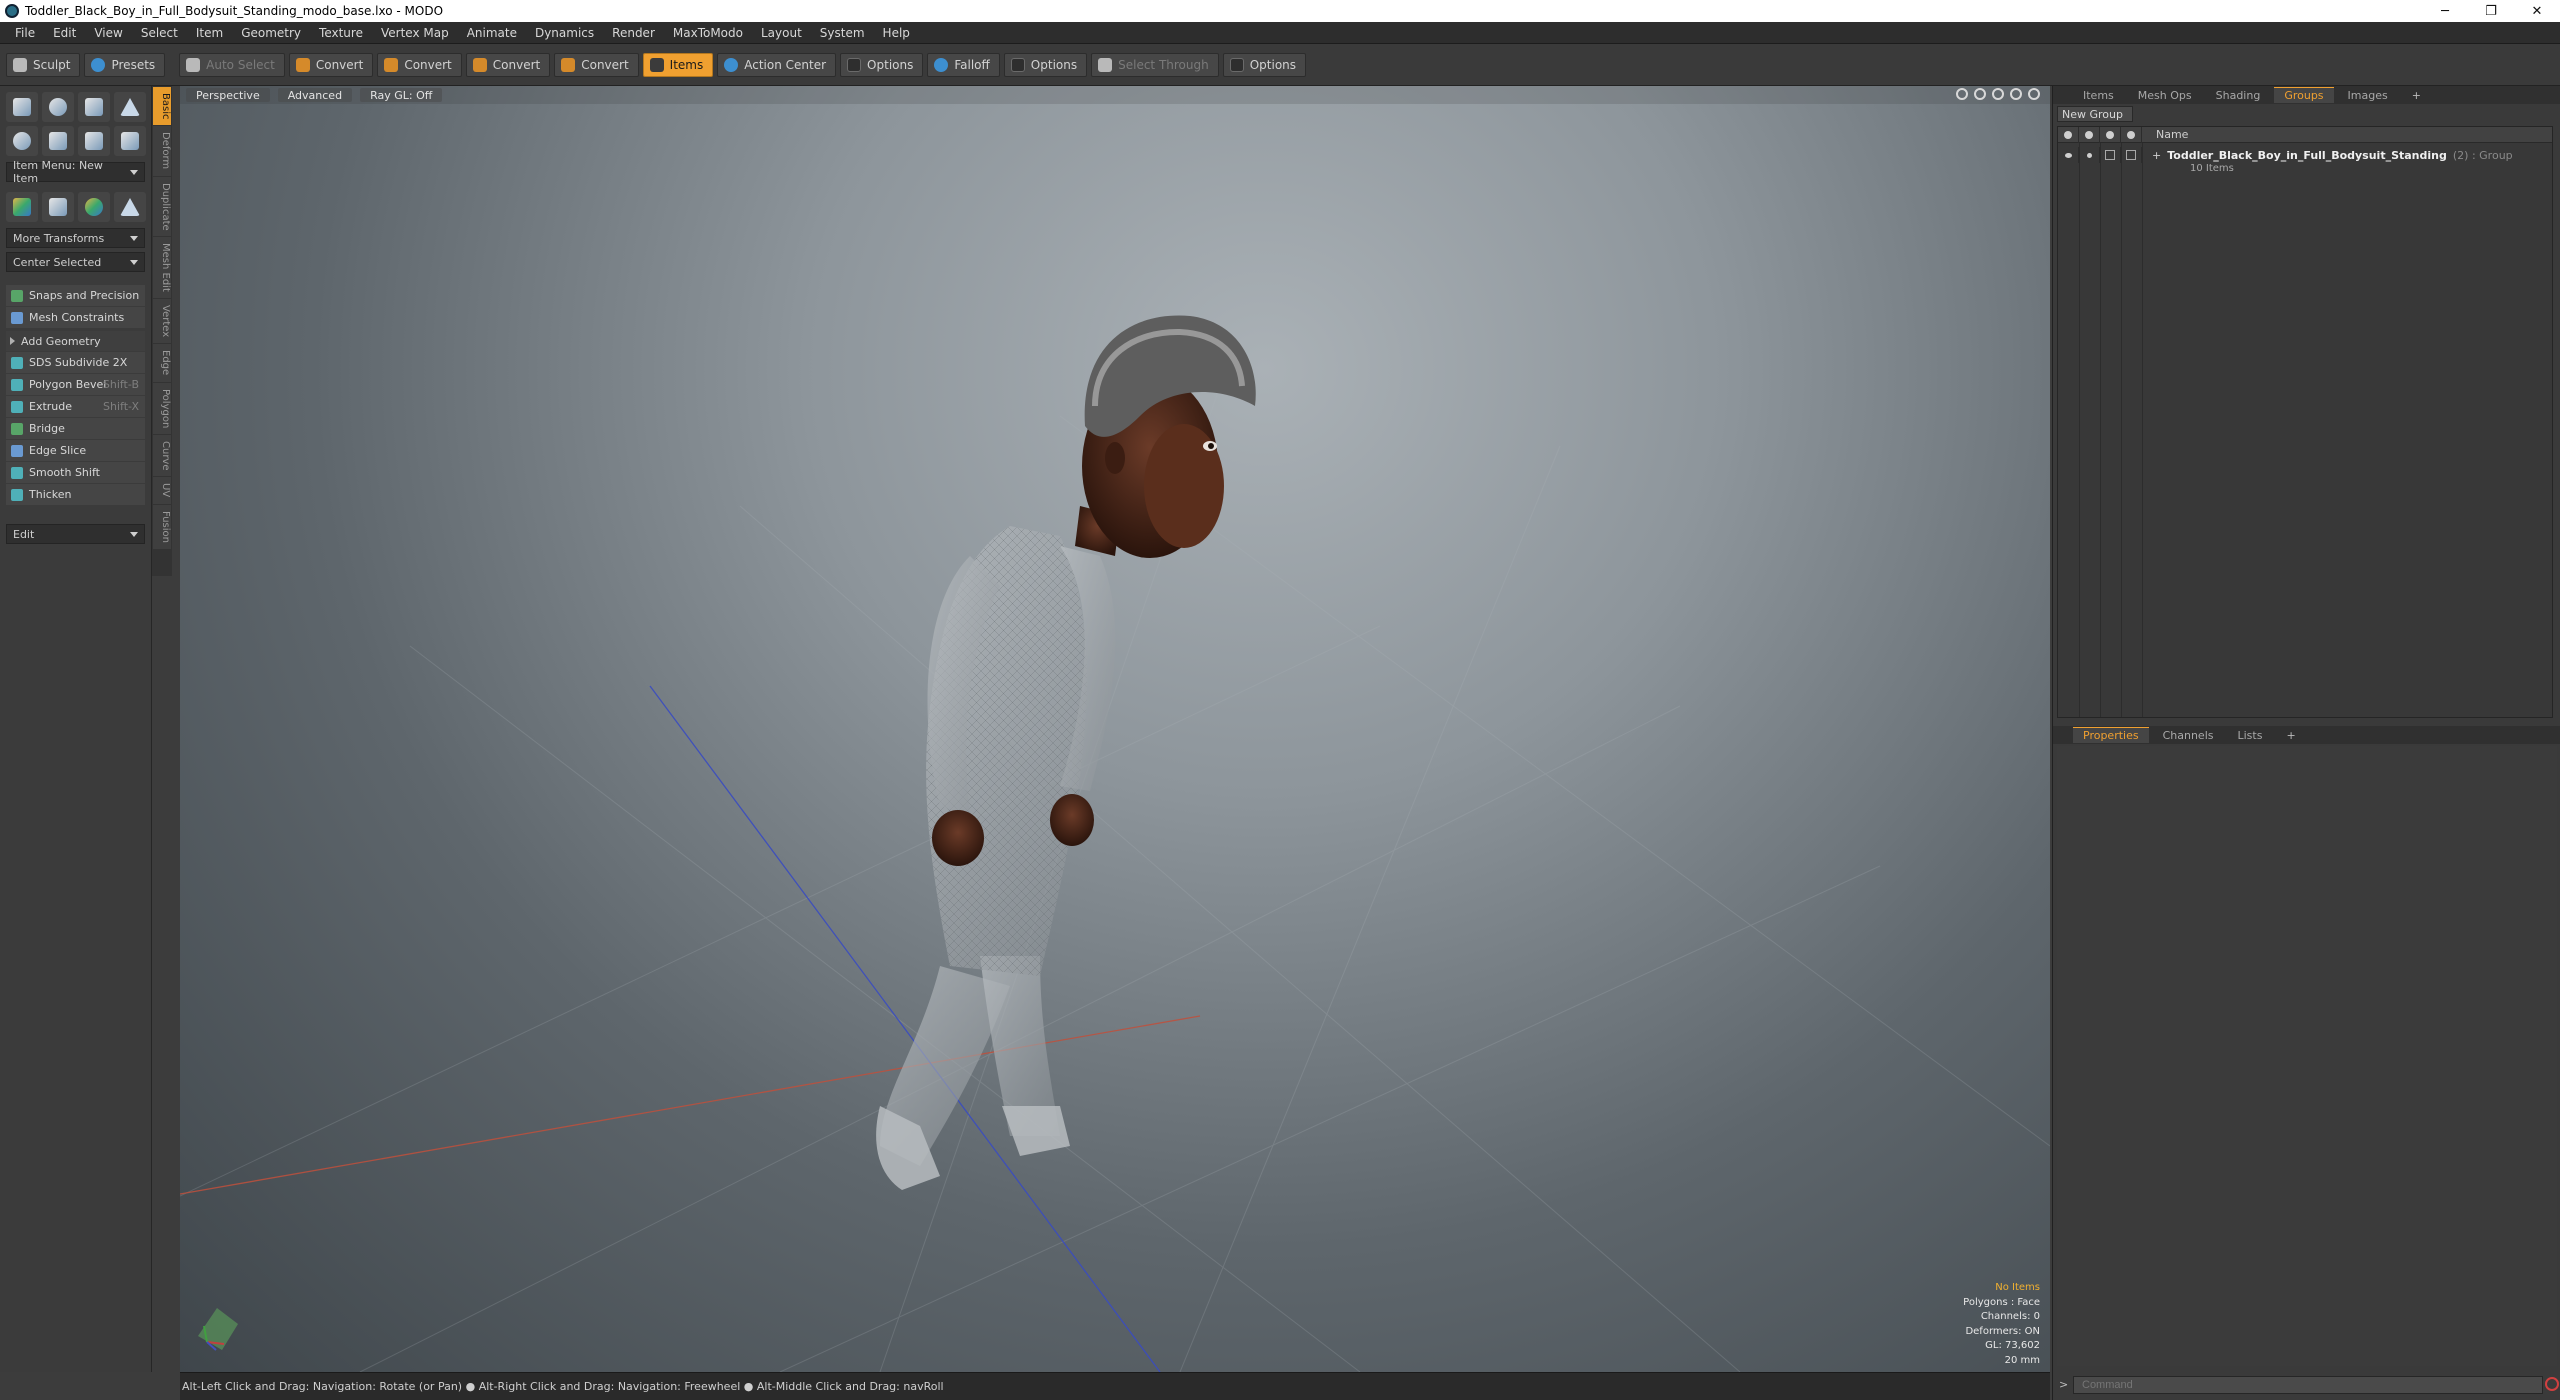  What do you see at coordinates (2368, 95) in the screenshot?
I see `tab-images: Images` at bounding box center [2368, 95].